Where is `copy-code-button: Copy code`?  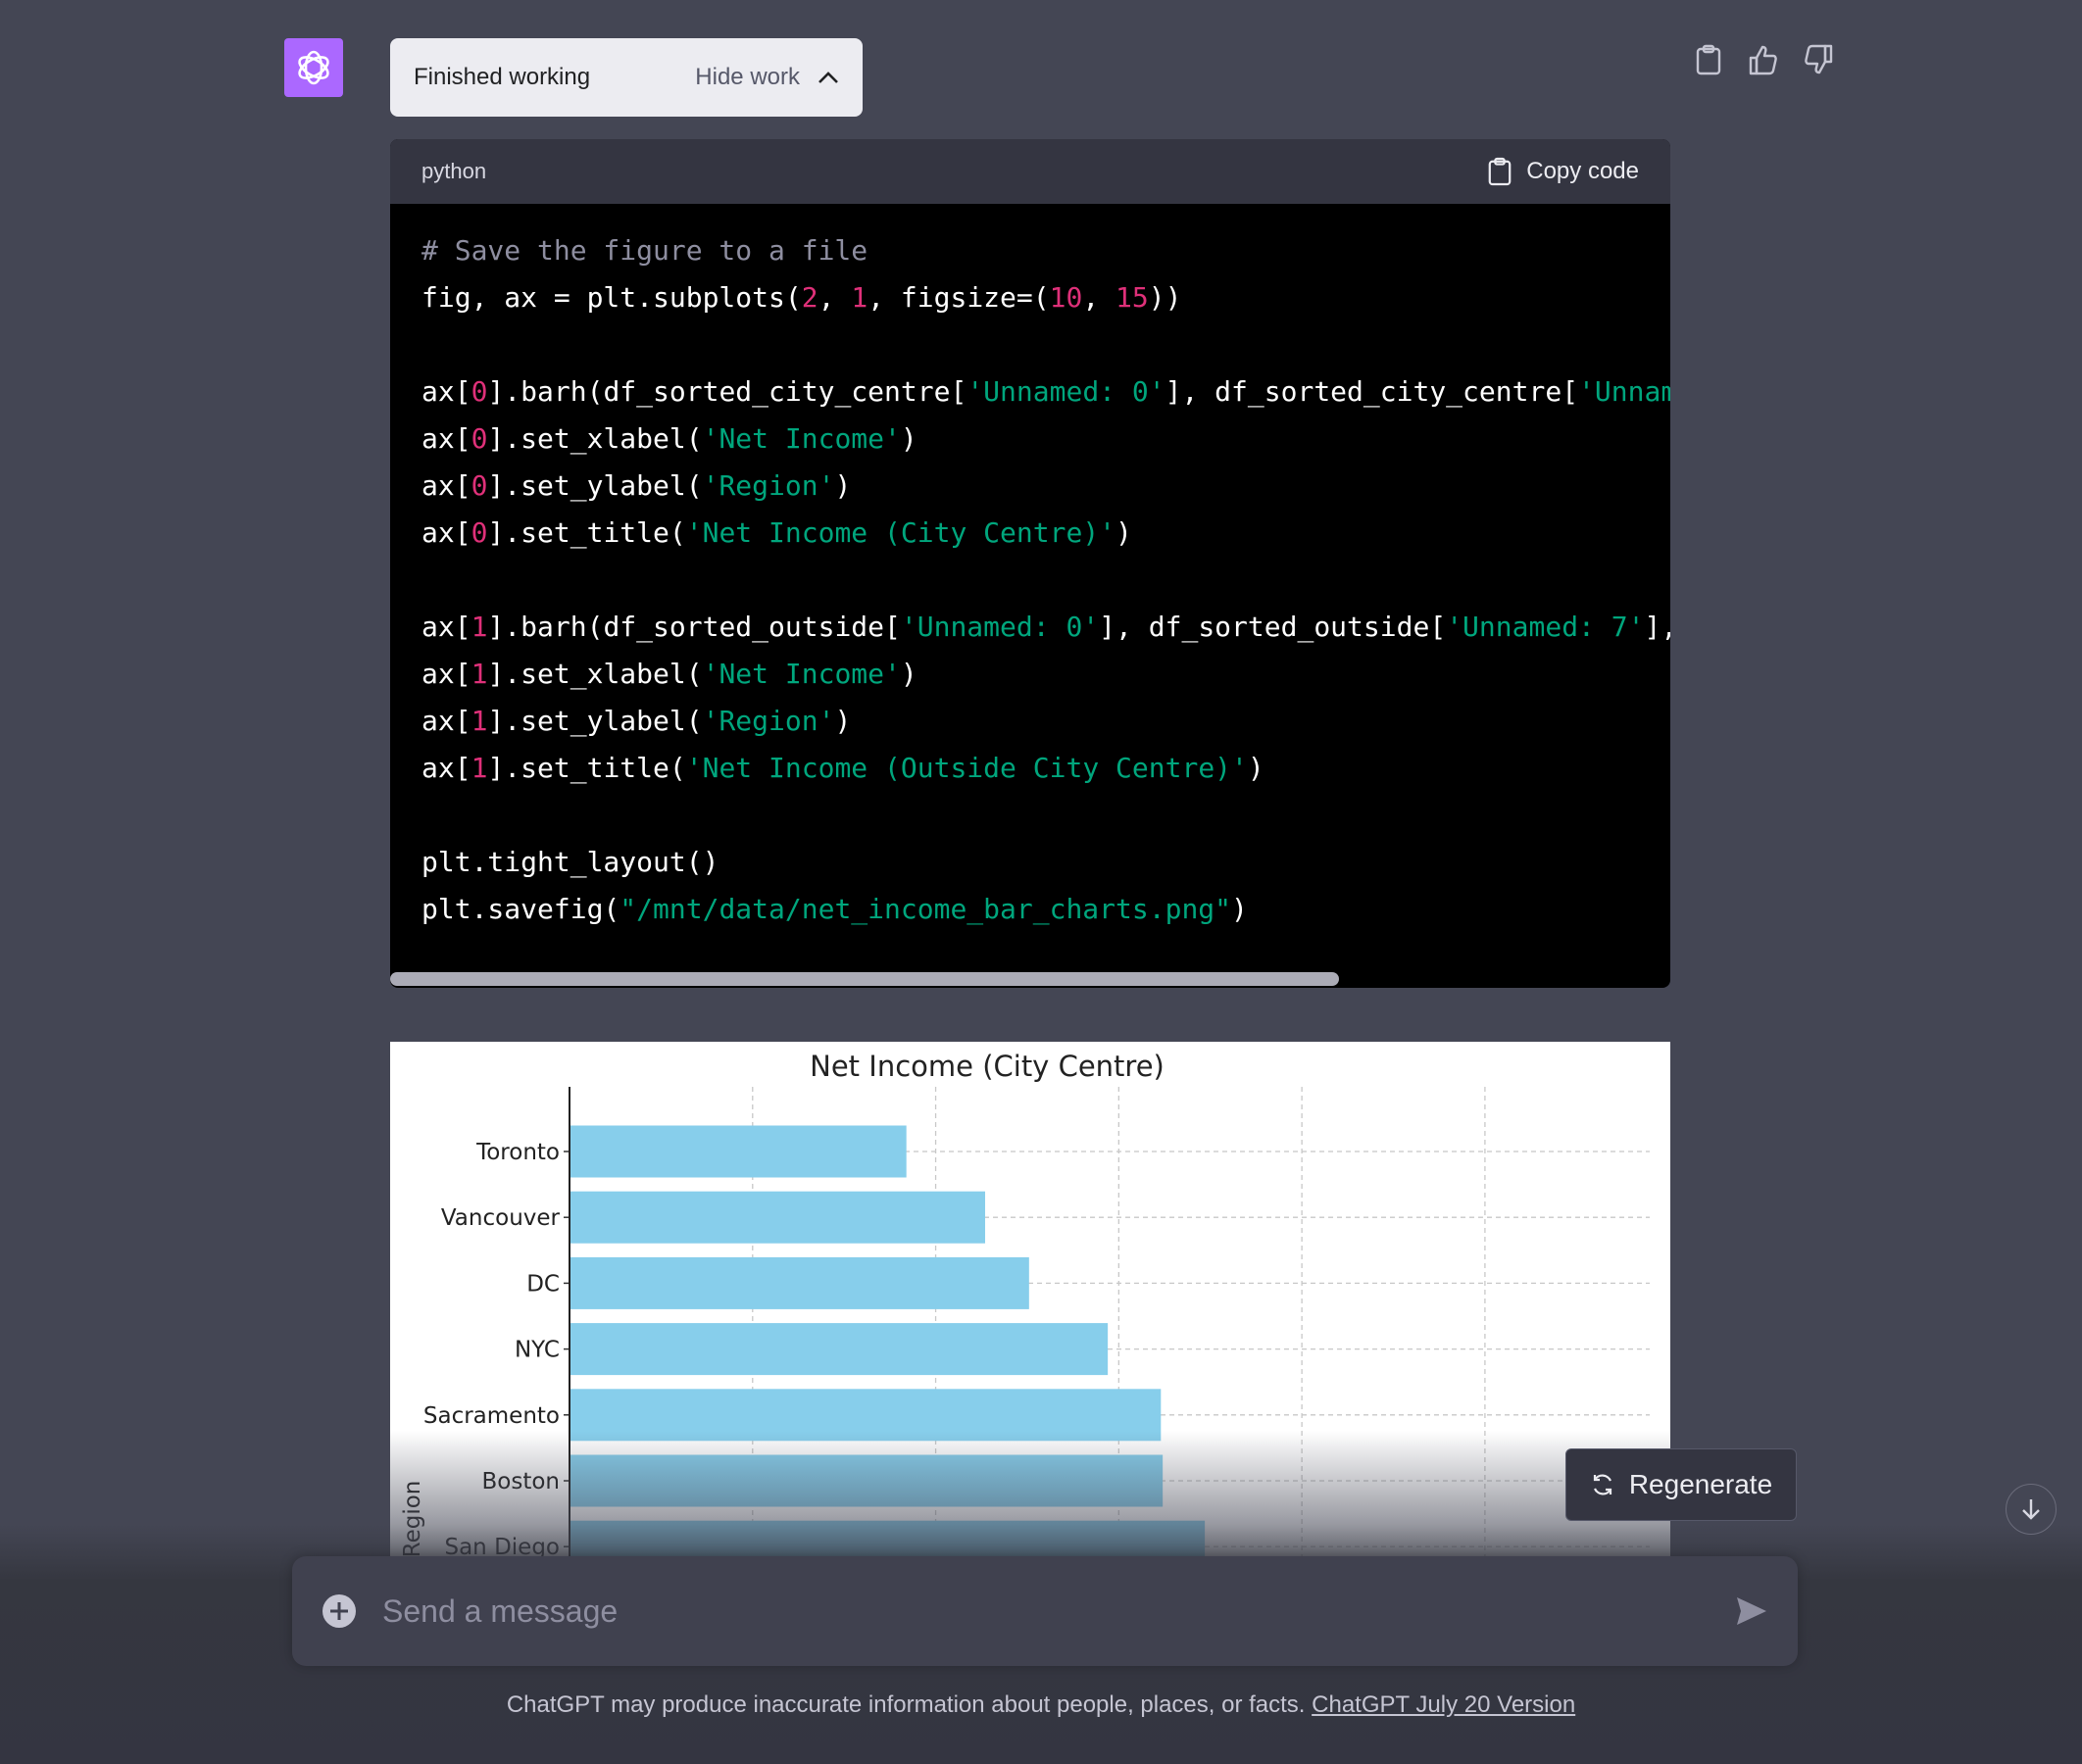 copy-code-button: Copy code is located at coordinates (1563, 171).